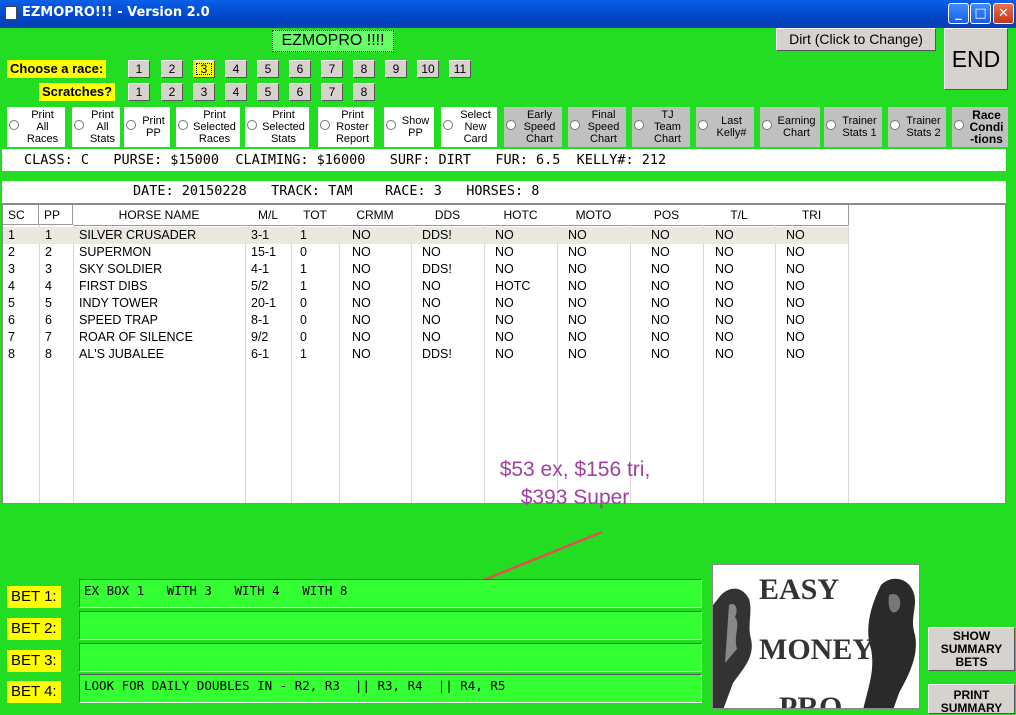  I want to click on race-button-4: 4, so click(236, 69).